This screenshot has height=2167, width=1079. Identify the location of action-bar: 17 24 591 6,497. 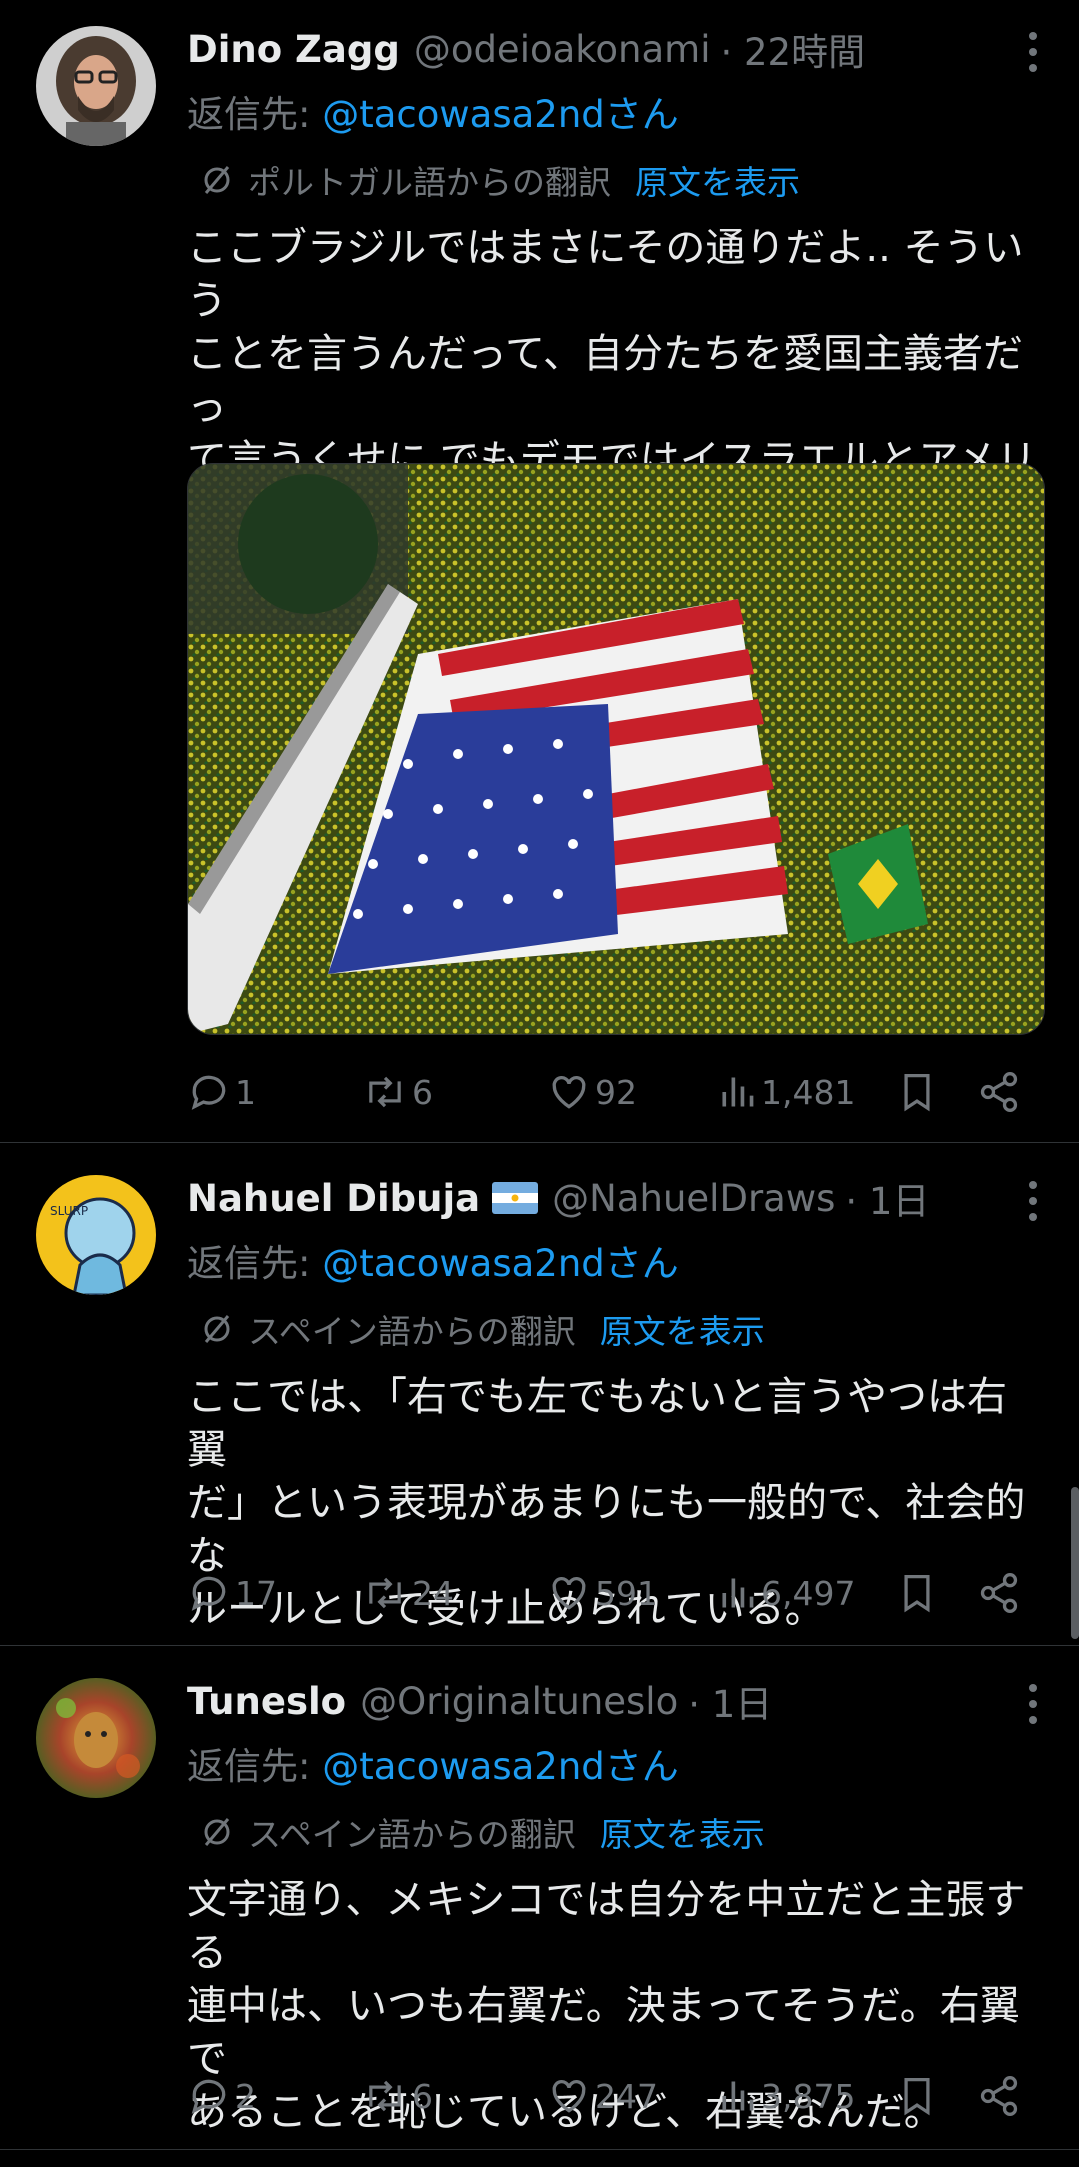
(612, 1593).